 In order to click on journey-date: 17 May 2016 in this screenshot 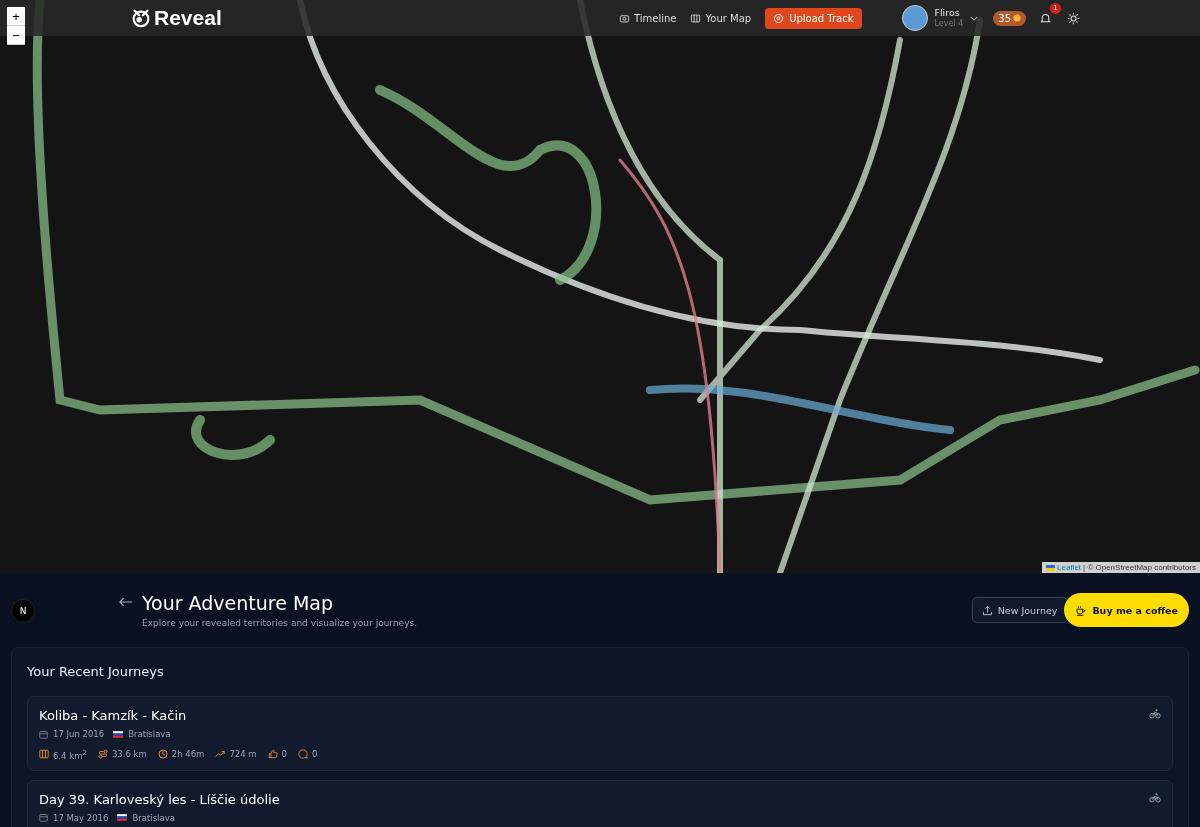, I will do `click(81, 817)`.